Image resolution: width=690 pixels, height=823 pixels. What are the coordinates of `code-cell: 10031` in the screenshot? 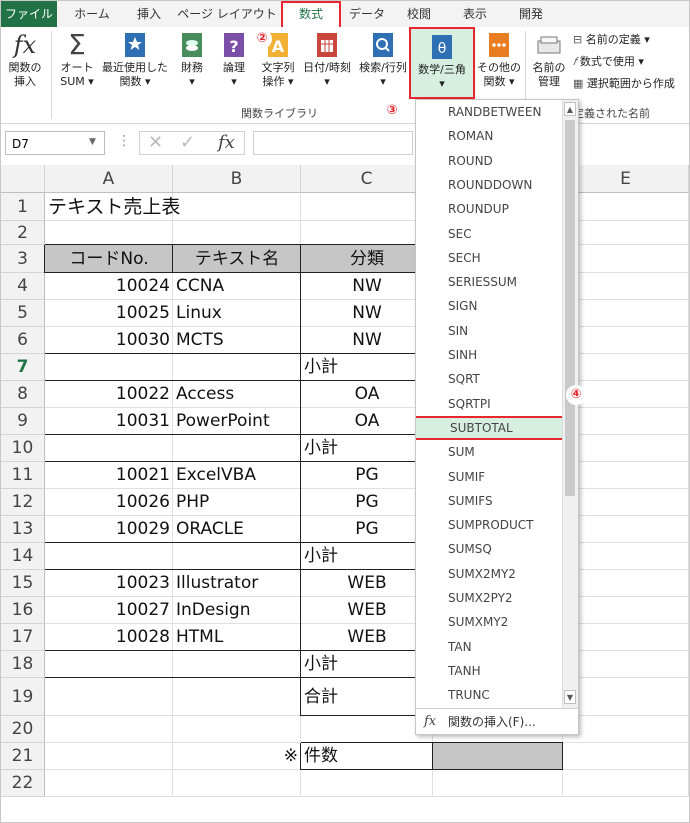 It's located at (109, 421).